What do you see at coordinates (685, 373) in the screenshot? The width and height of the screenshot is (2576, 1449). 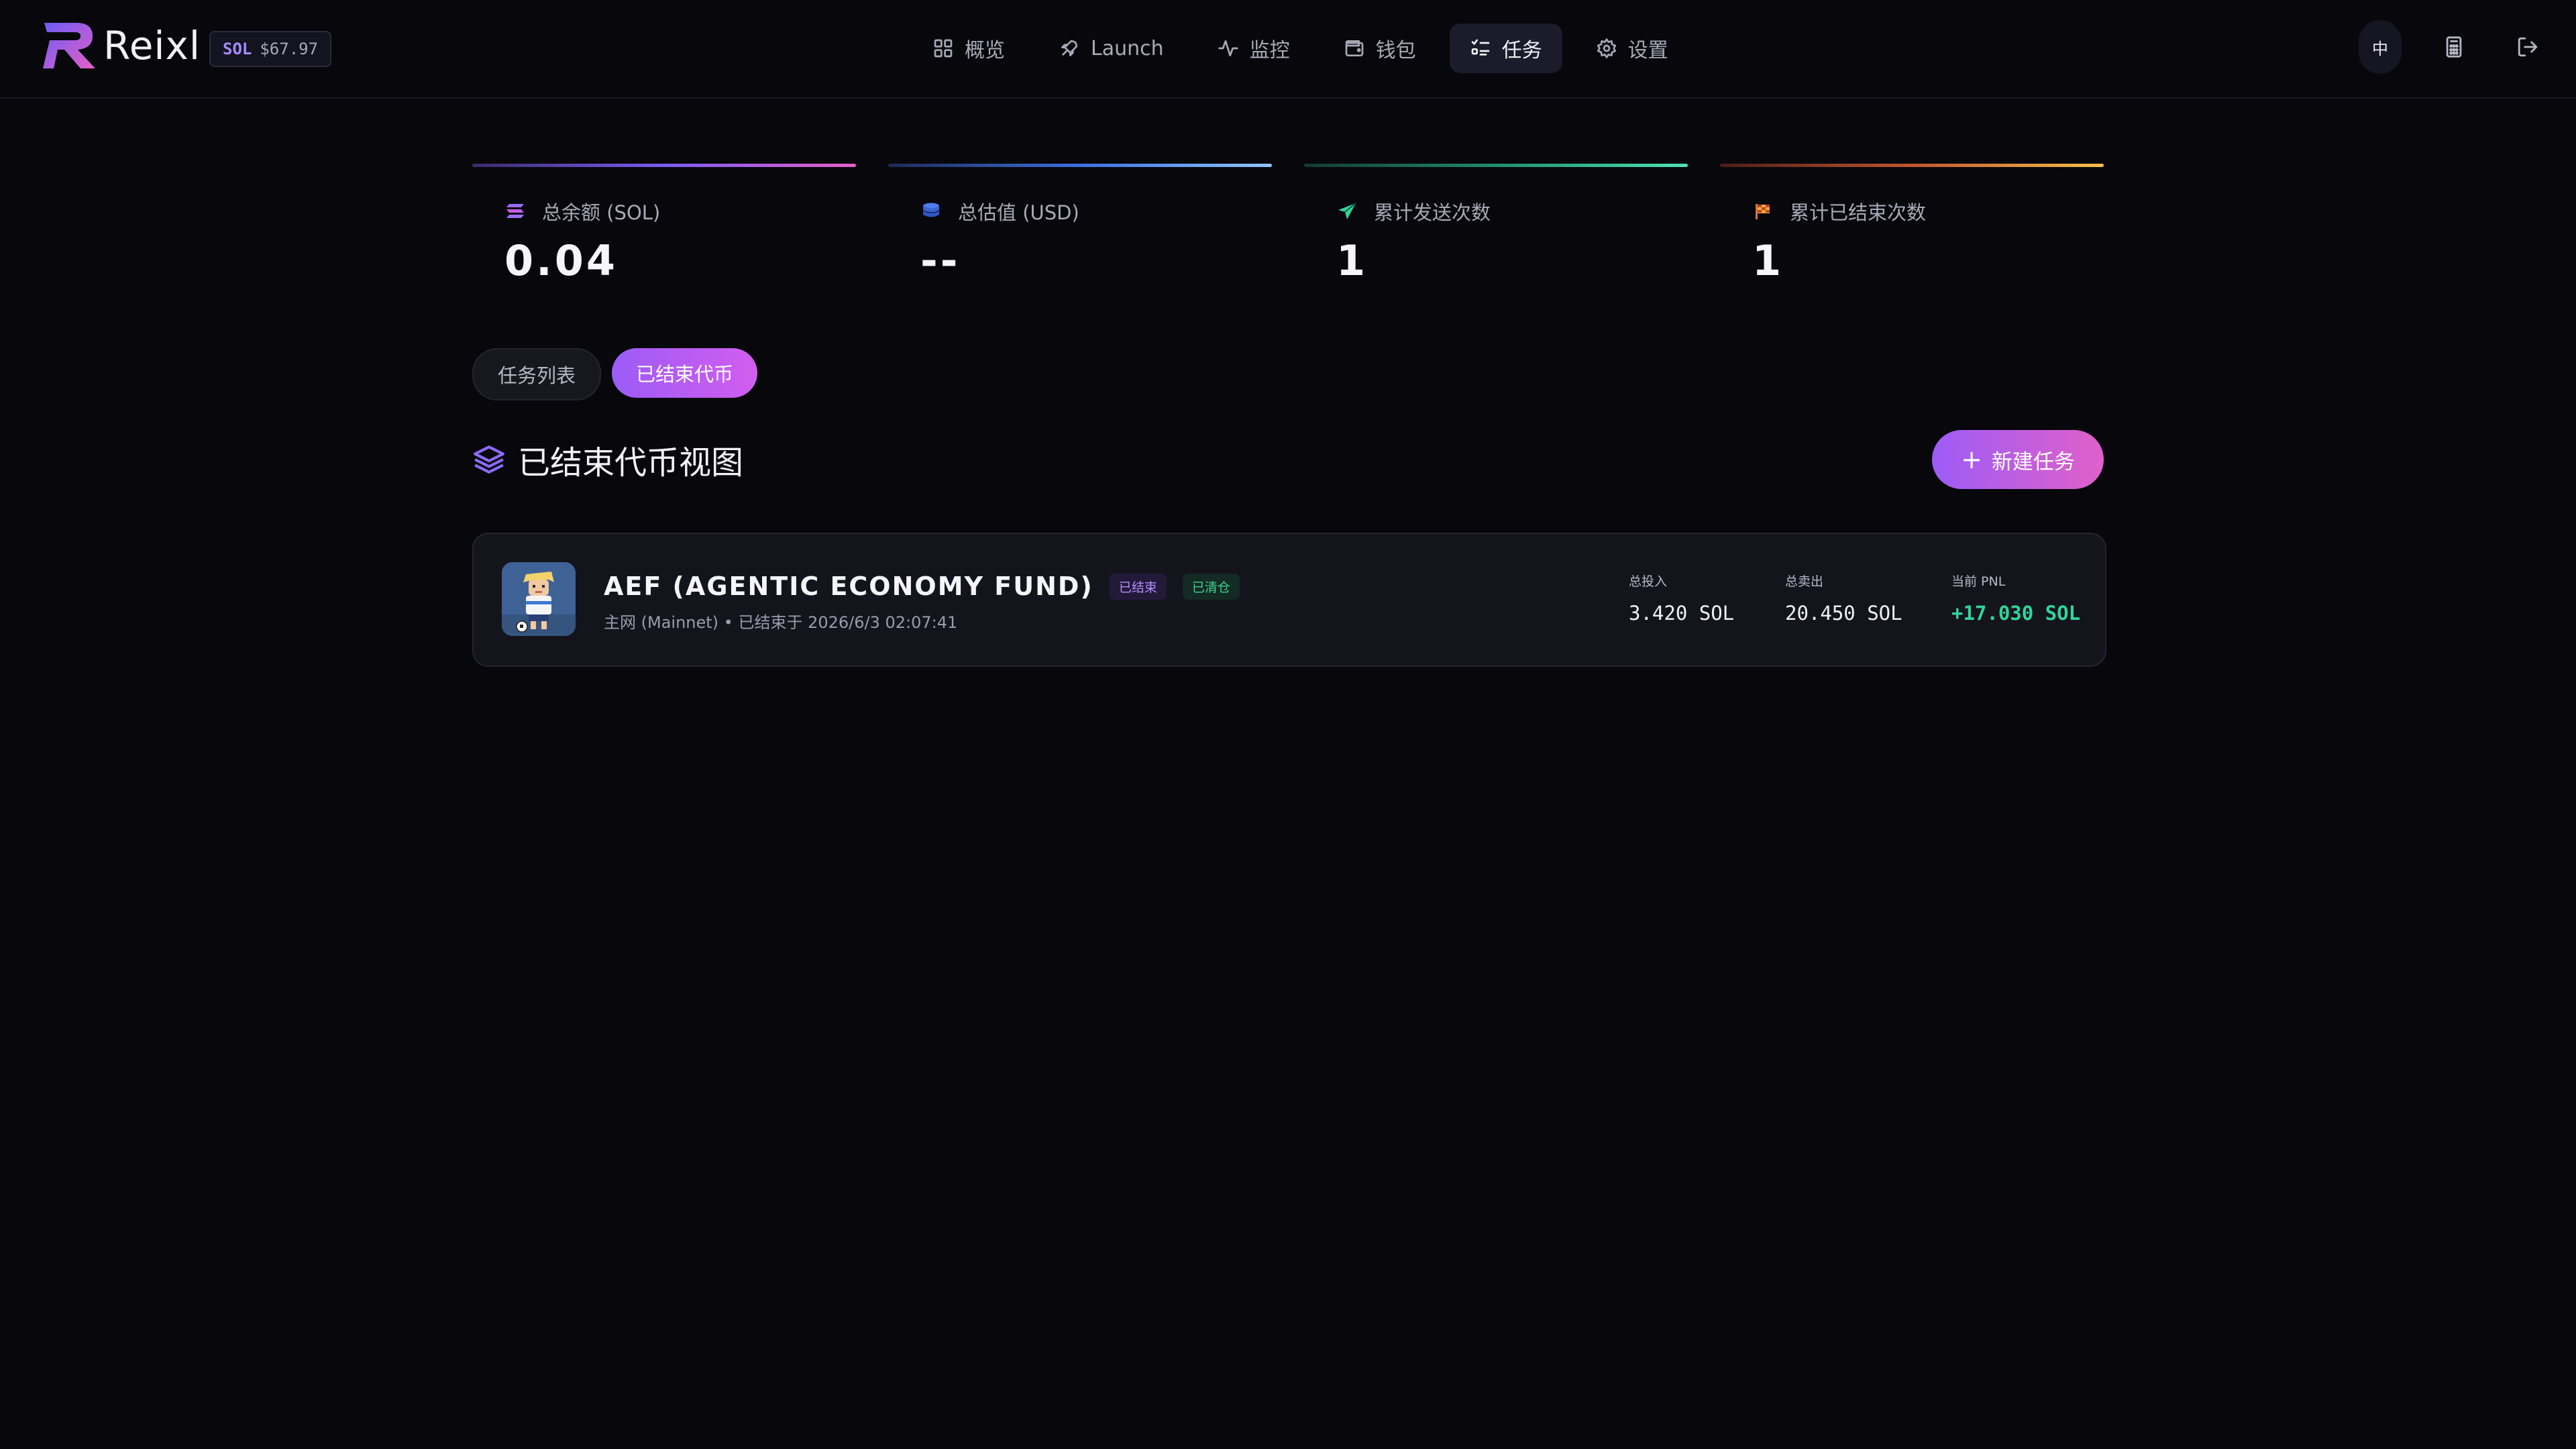 I see `tab-ended-tokens: 已结束代币` at bounding box center [685, 373].